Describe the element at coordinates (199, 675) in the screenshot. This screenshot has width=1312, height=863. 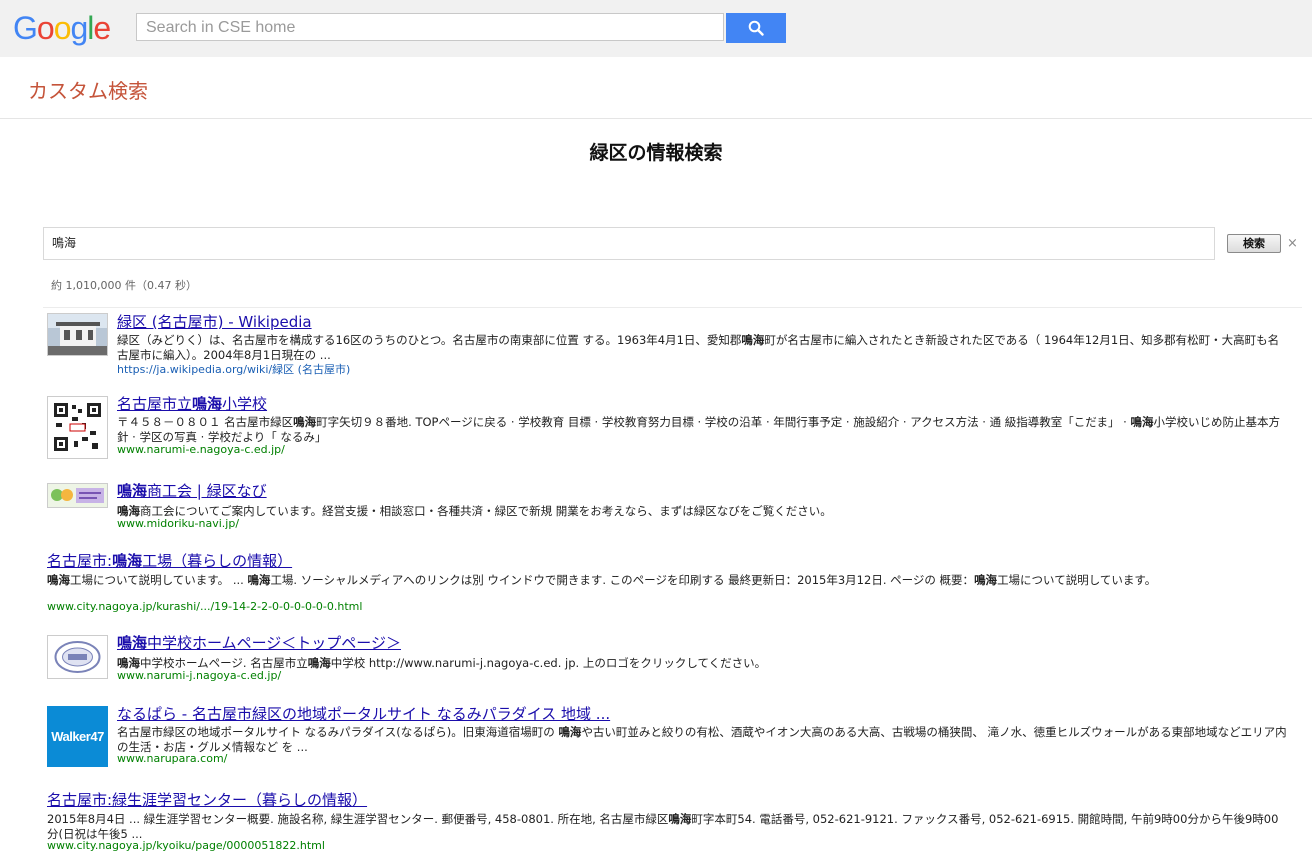
I see `result-url: www.narumi-j.nagoya-c.ed.jp/` at that location.